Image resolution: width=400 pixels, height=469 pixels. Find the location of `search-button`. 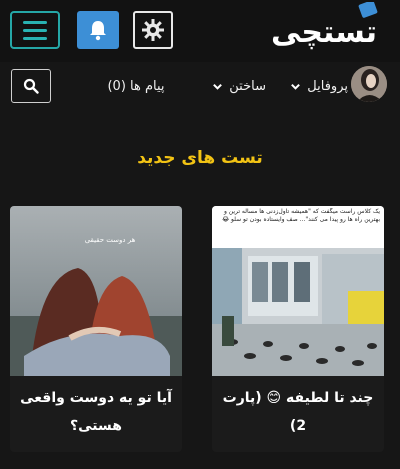

search-button is located at coordinates (31, 86).